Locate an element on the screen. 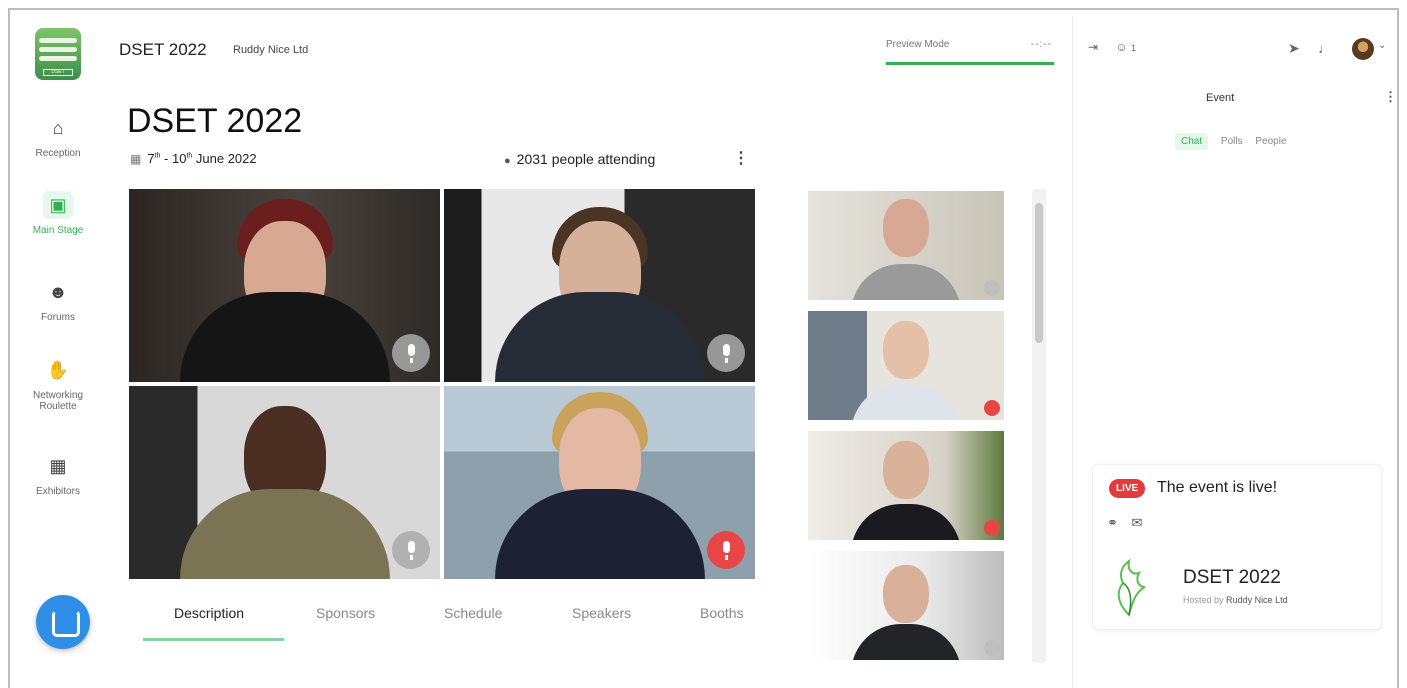 This screenshot has width=1407, height=688. tab-speakers: Speakers is located at coordinates (601, 613).